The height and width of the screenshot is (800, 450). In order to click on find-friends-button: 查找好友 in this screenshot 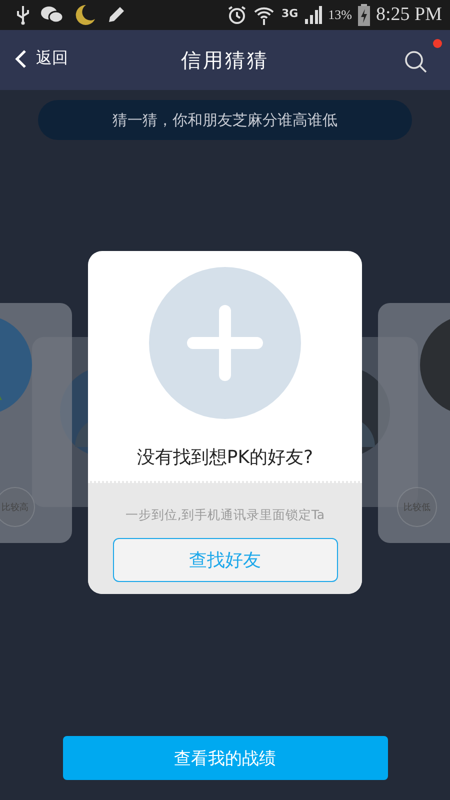, I will do `click(225, 560)`.